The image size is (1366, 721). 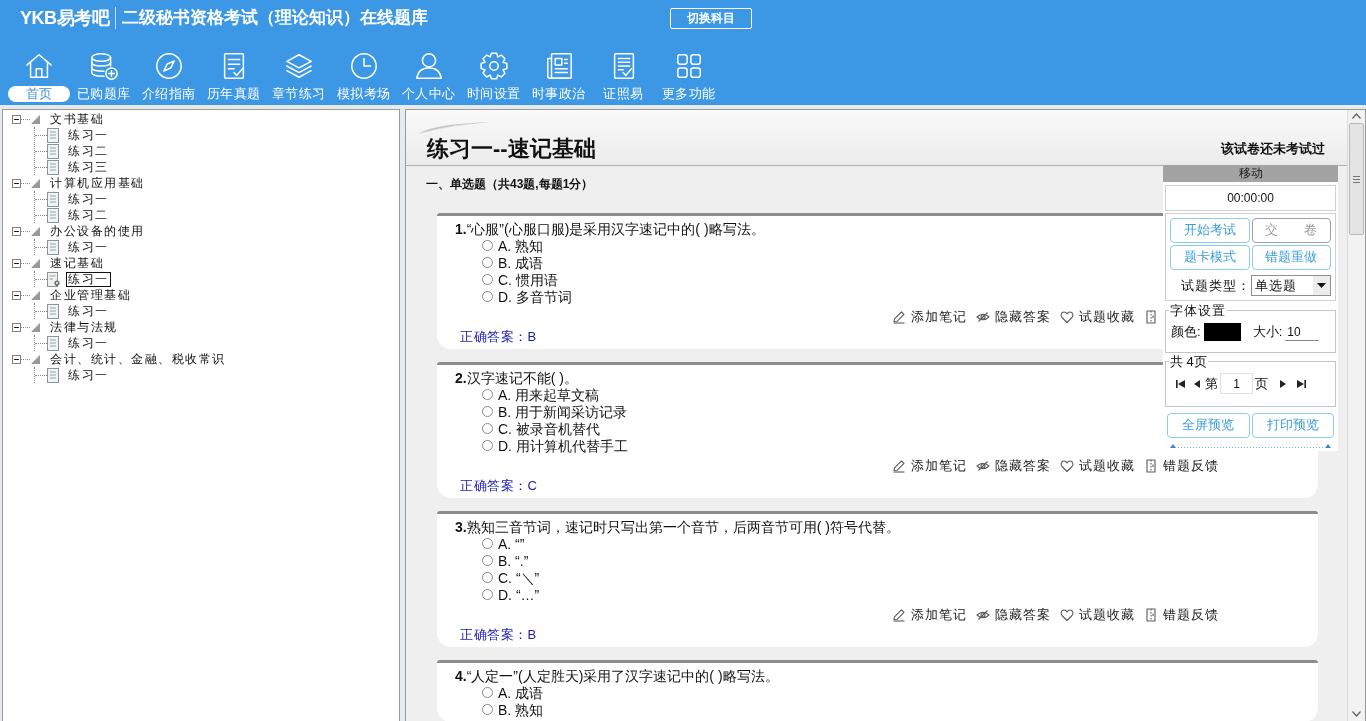 What do you see at coordinates (168, 66) in the screenshot?
I see `compass-icon` at bounding box center [168, 66].